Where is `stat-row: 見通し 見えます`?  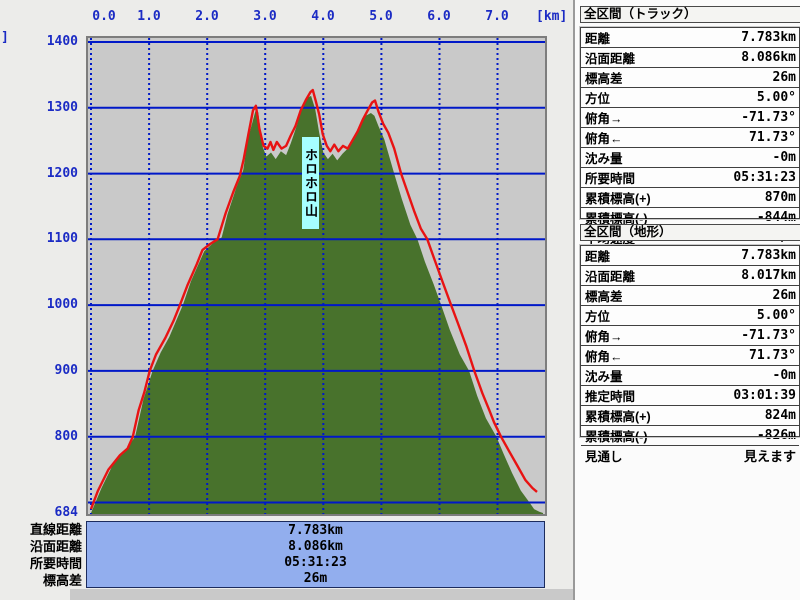
stat-row: 見通し 見えます is located at coordinates (690, 455).